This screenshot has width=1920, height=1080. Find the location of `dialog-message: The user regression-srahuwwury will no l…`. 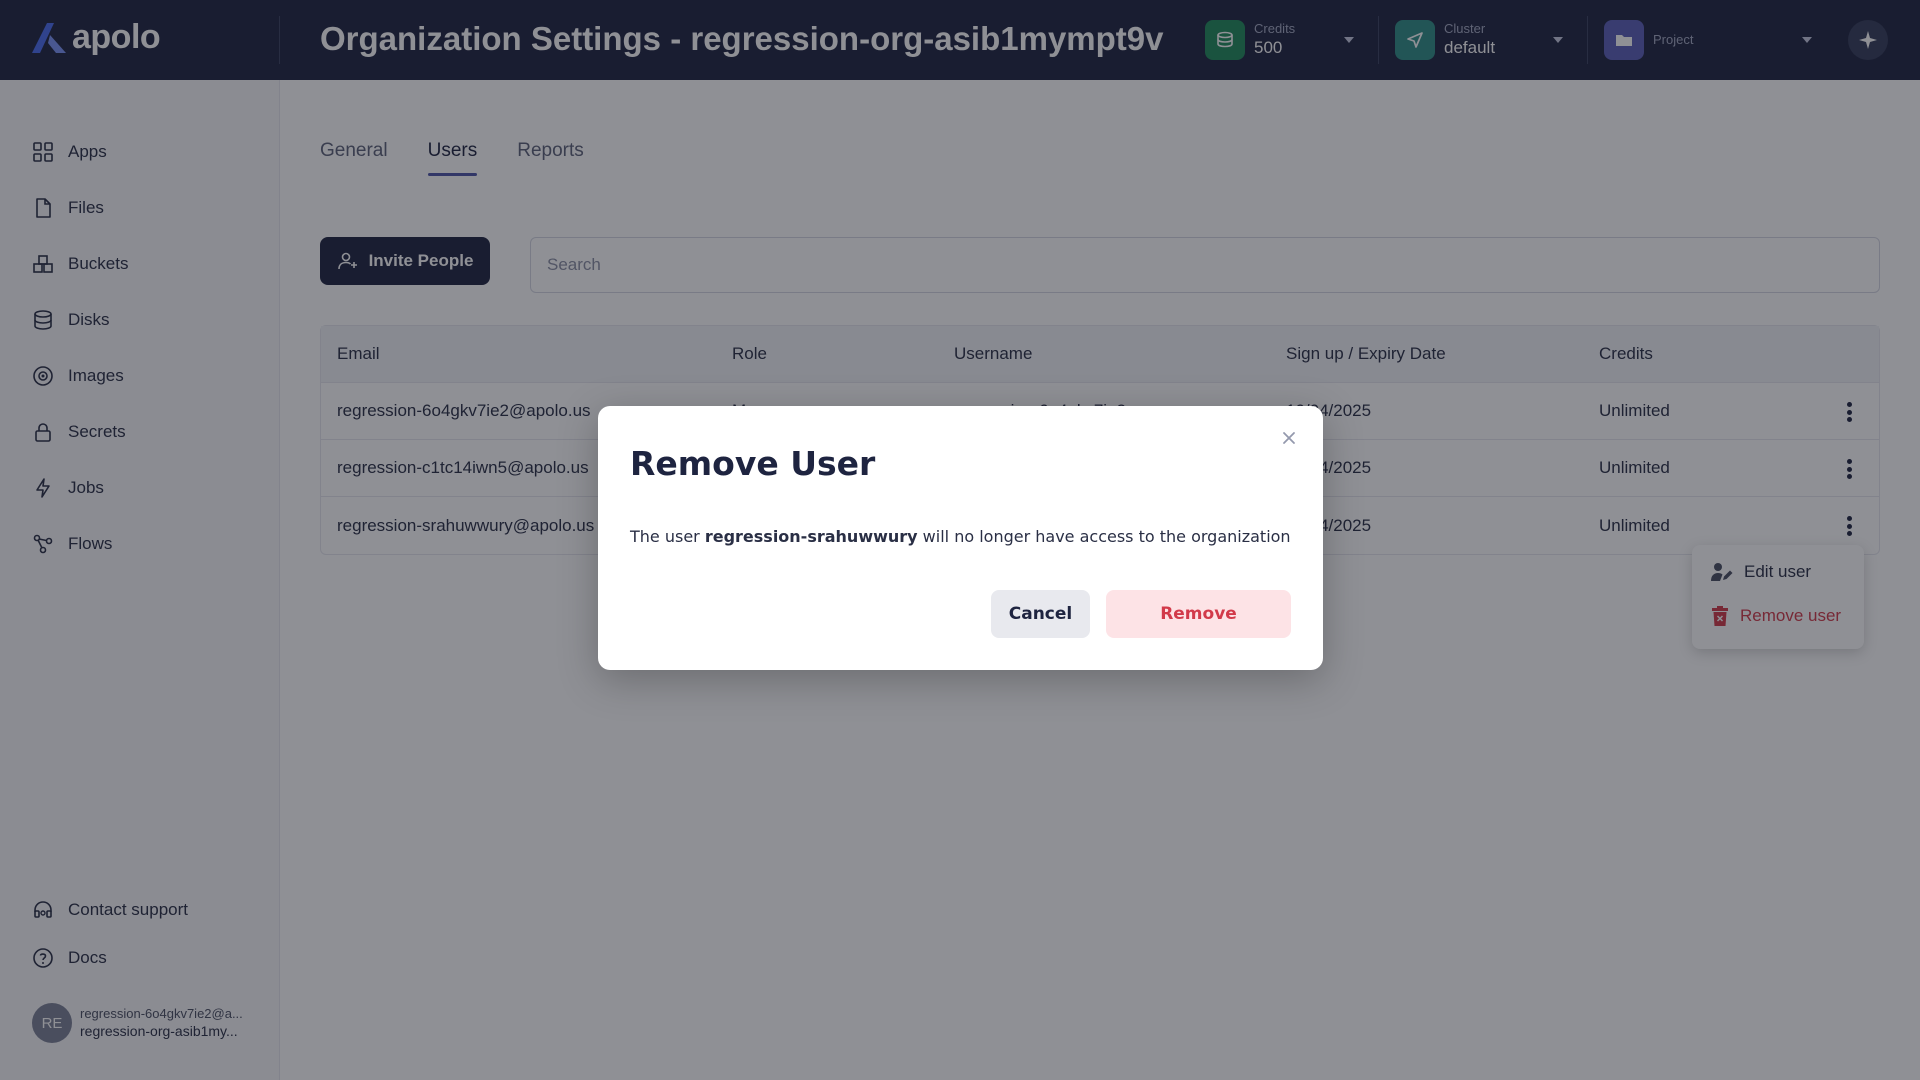

dialog-message: The user regression-srahuwwury will no l… is located at coordinates (960, 536).